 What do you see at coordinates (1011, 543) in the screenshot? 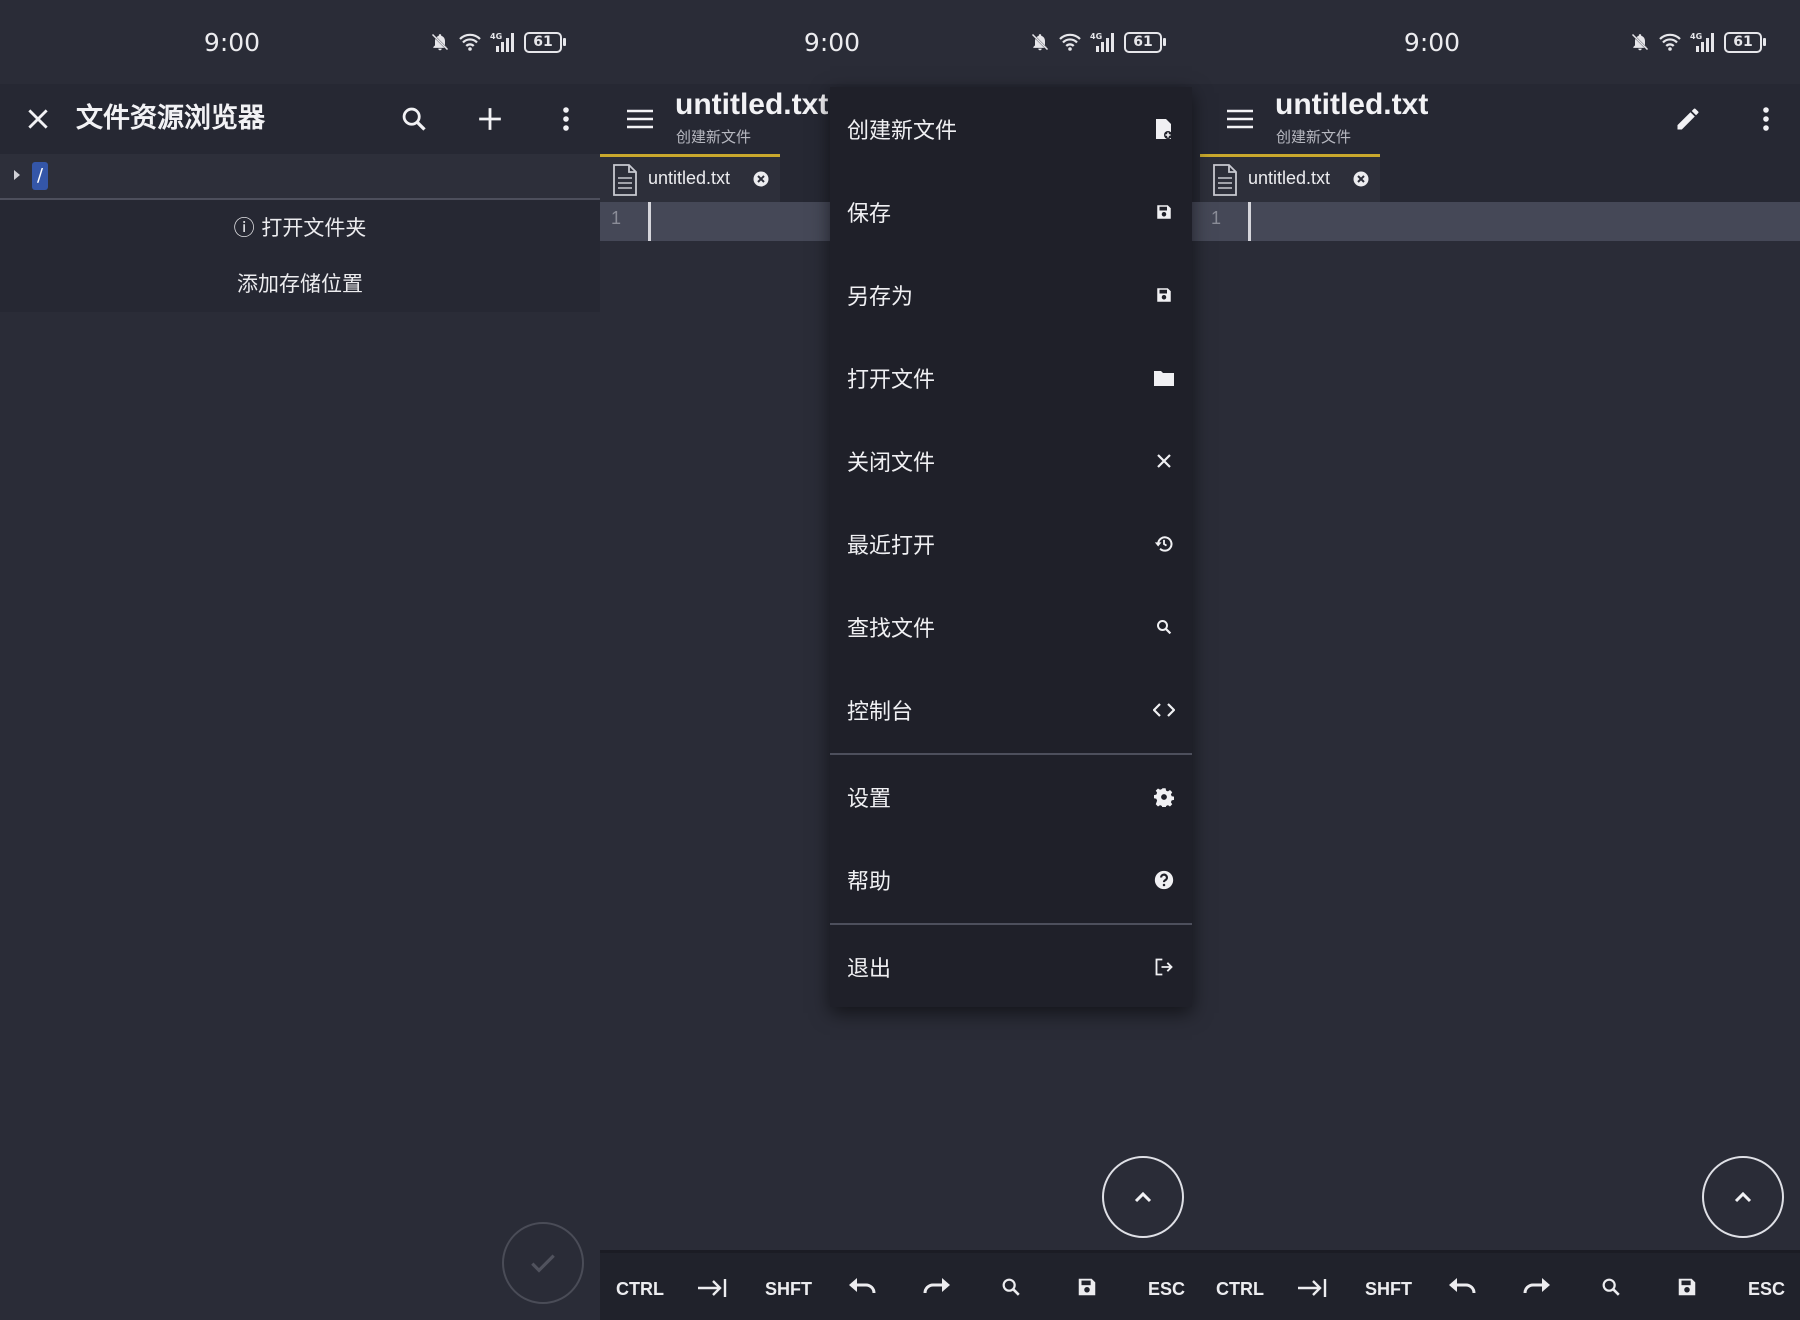
I see `menu-item-recent: 最近打开` at bounding box center [1011, 543].